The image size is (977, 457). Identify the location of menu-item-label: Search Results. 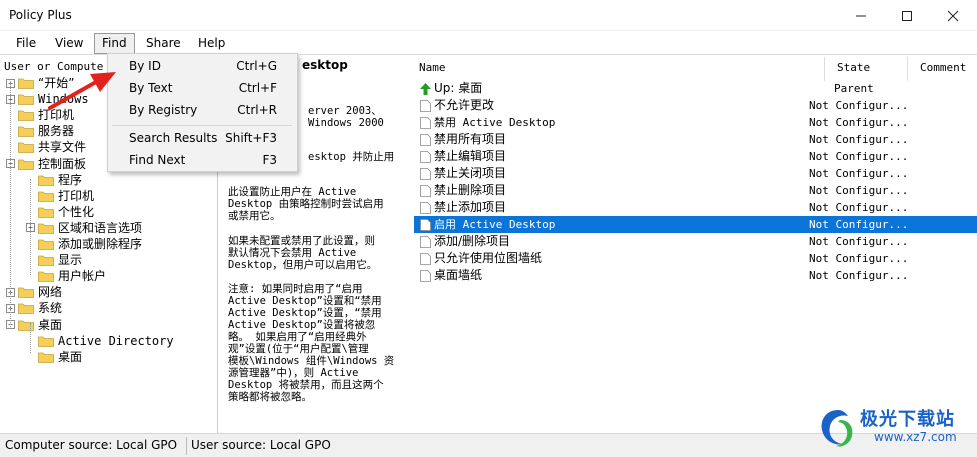
(173, 138).